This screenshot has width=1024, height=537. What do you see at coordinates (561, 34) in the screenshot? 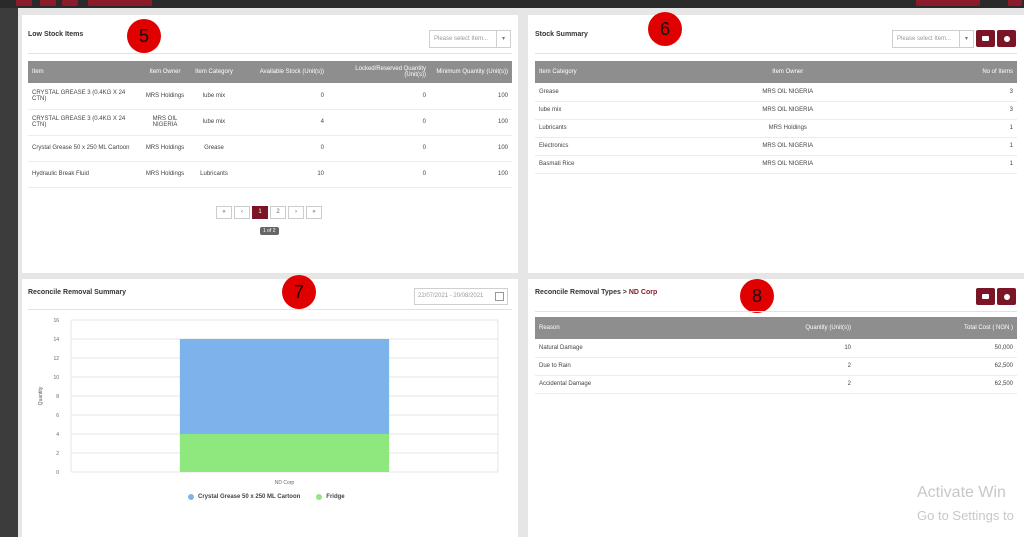
I see `panel-title: Stock Summary` at bounding box center [561, 34].